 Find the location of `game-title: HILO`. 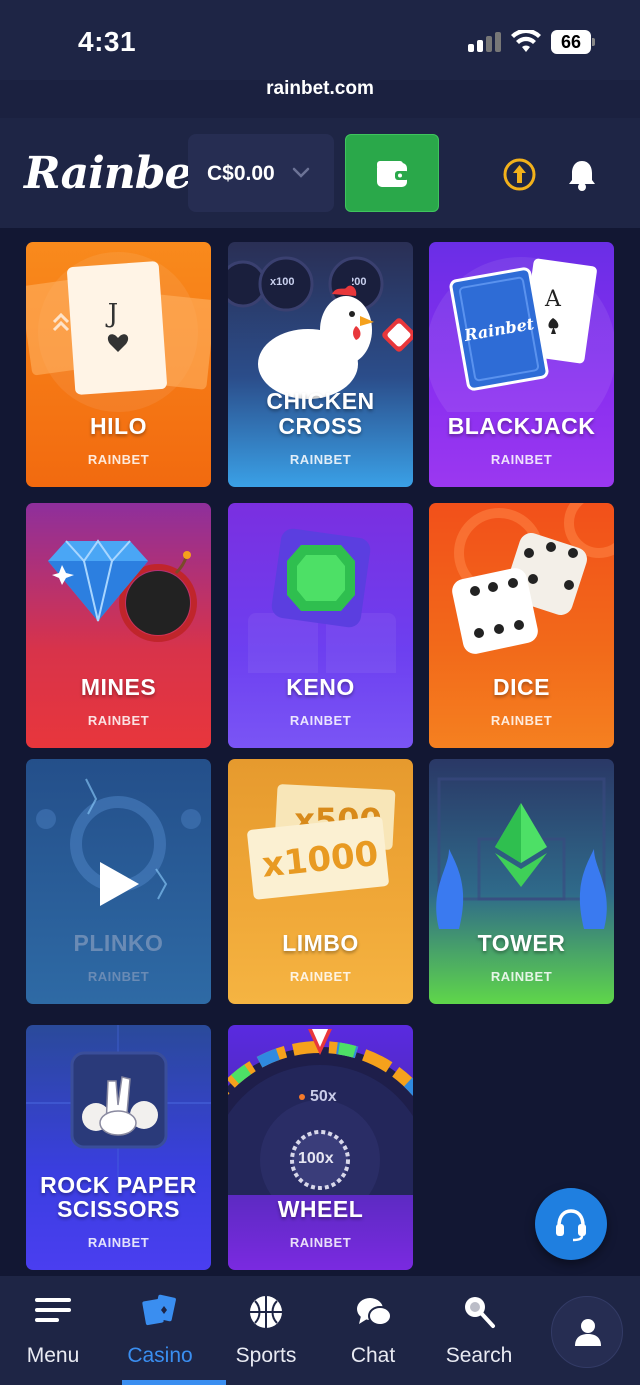

game-title: HILO is located at coordinates (118, 426).